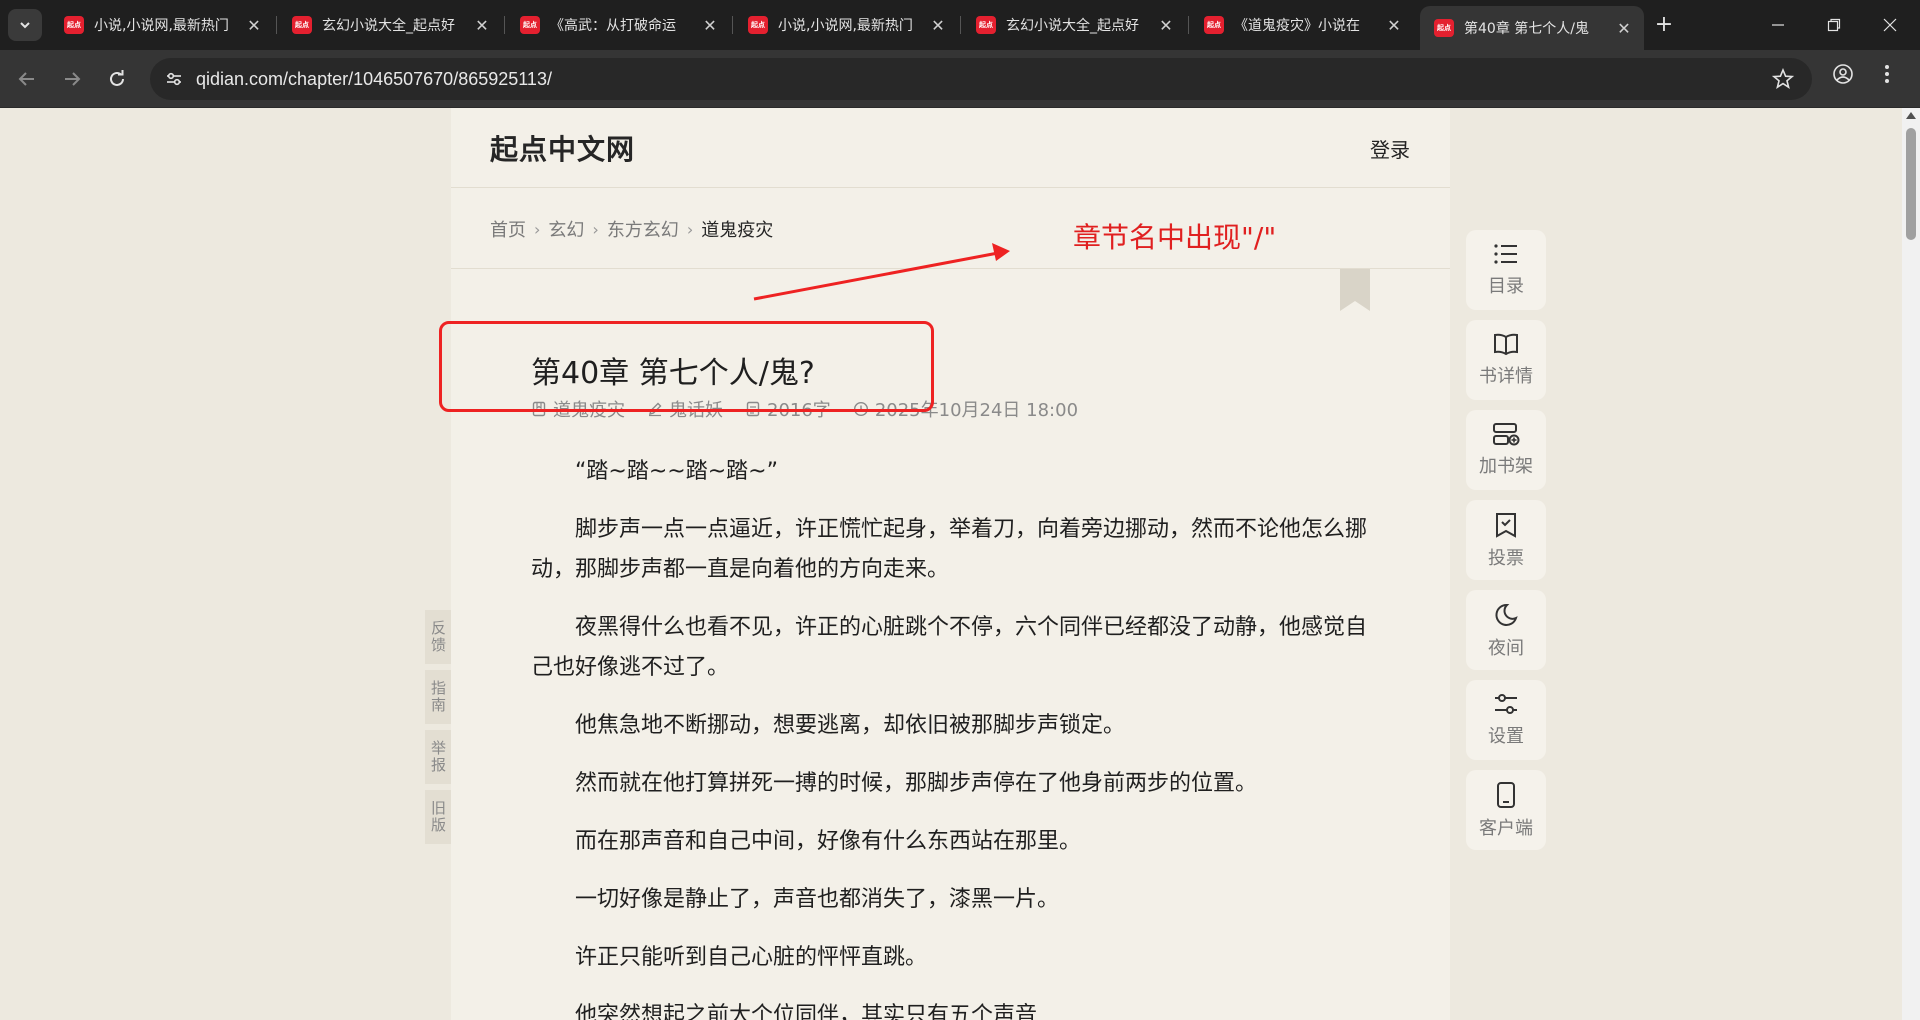 This screenshot has width=1920, height=1020. What do you see at coordinates (438, 817) in the screenshot?
I see `old-version-tab: 旧版` at bounding box center [438, 817].